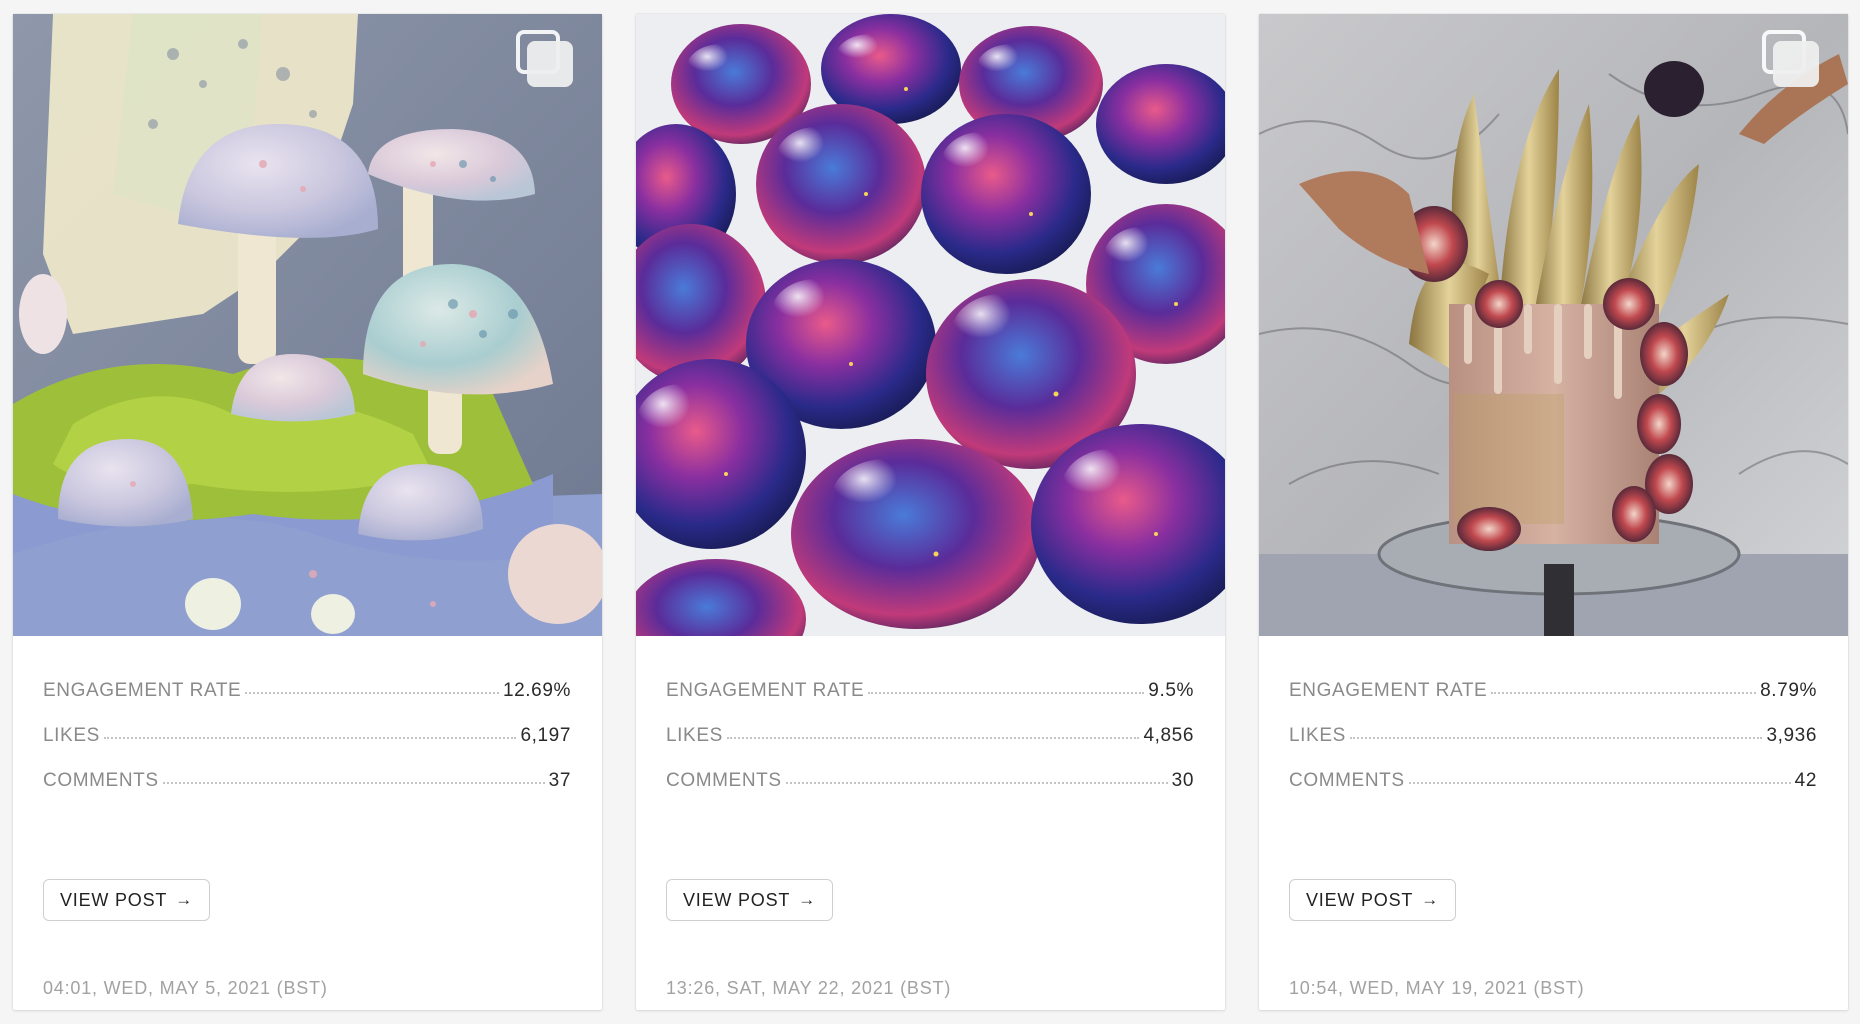  What do you see at coordinates (1168, 735) in the screenshot?
I see `likes-value: 4,856` at bounding box center [1168, 735].